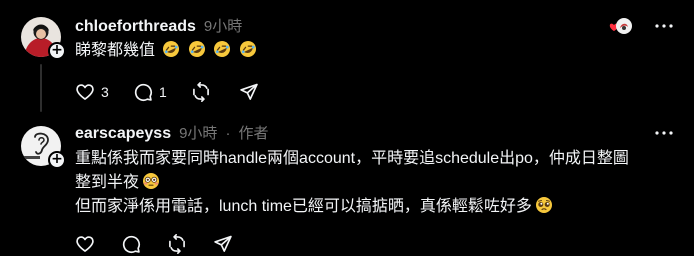 This screenshot has width=694, height=256. I want to click on like-button, so click(98, 244).